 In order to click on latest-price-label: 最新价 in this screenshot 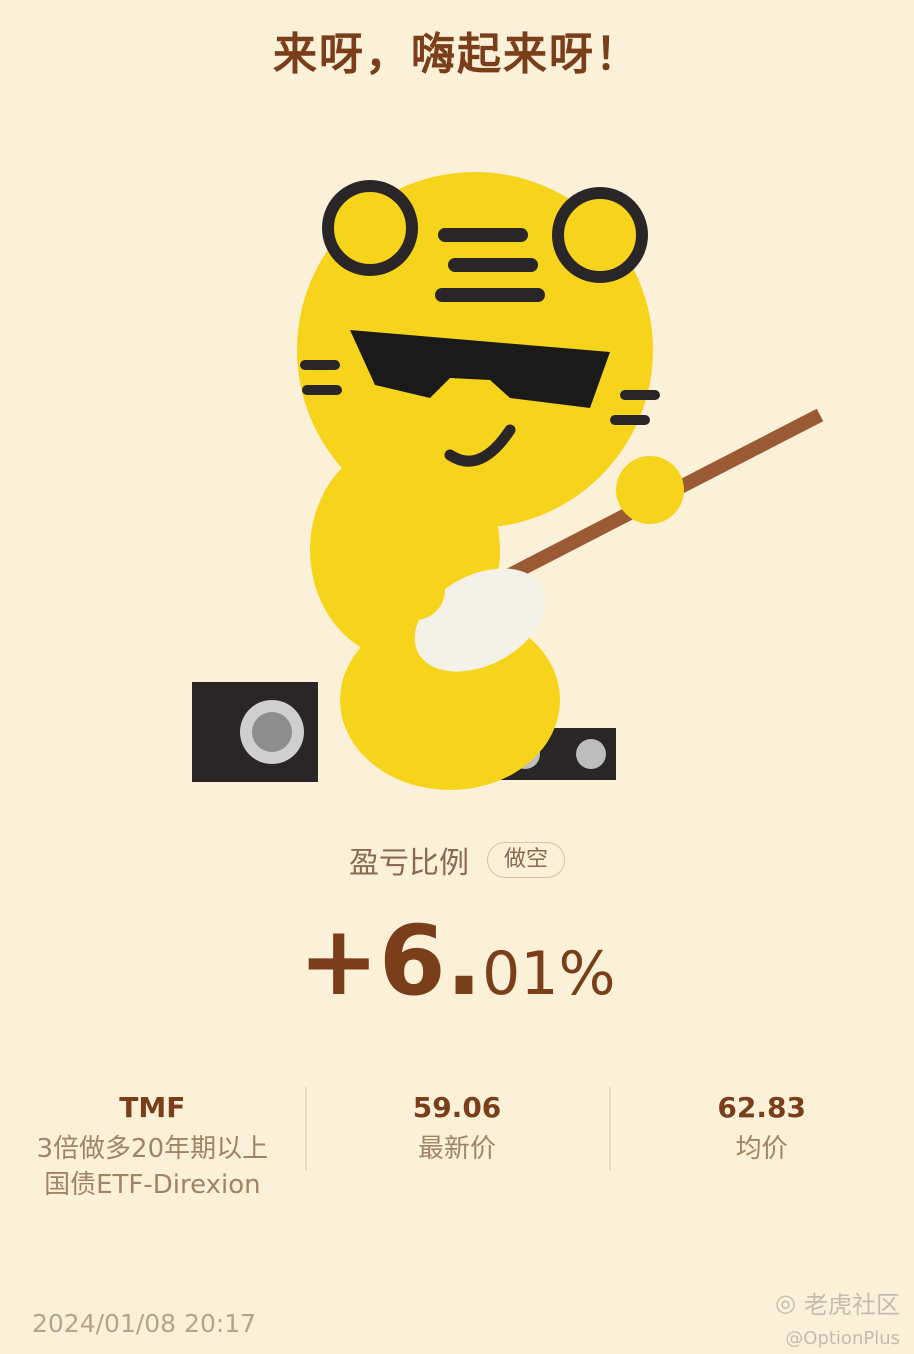, I will do `click(457, 1149)`.